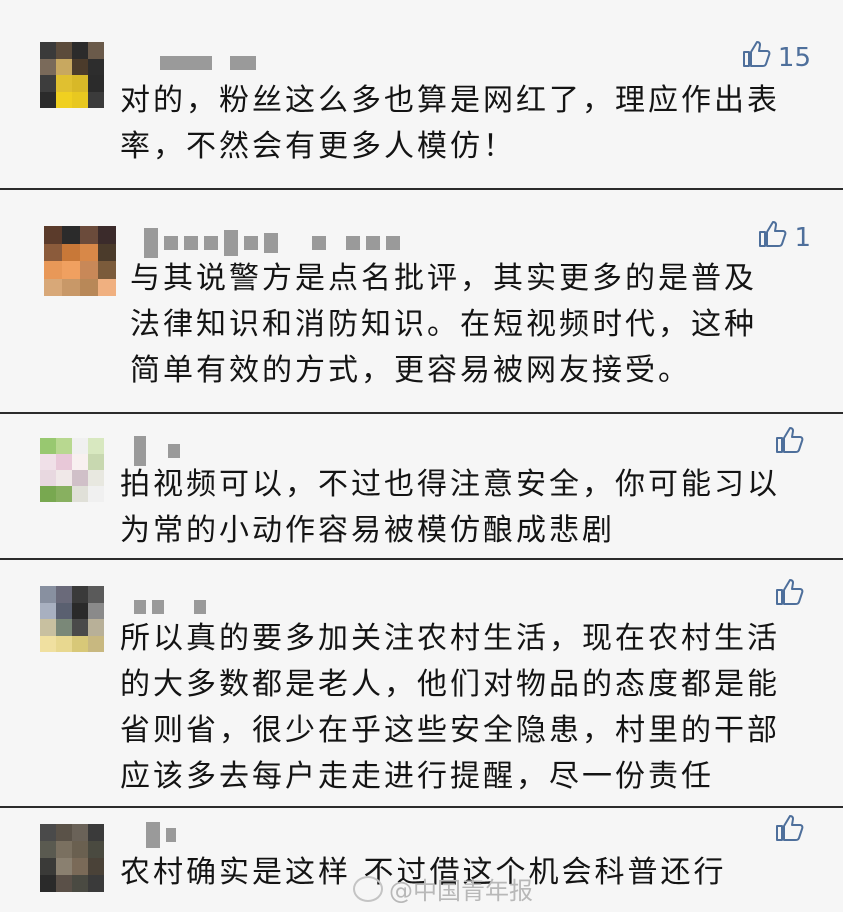  What do you see at coordinates (410, 370) in the screenshot?
I see `comment-line: 简单有效的方式，更容易被网友接受。` at bounding box center [410, 370].